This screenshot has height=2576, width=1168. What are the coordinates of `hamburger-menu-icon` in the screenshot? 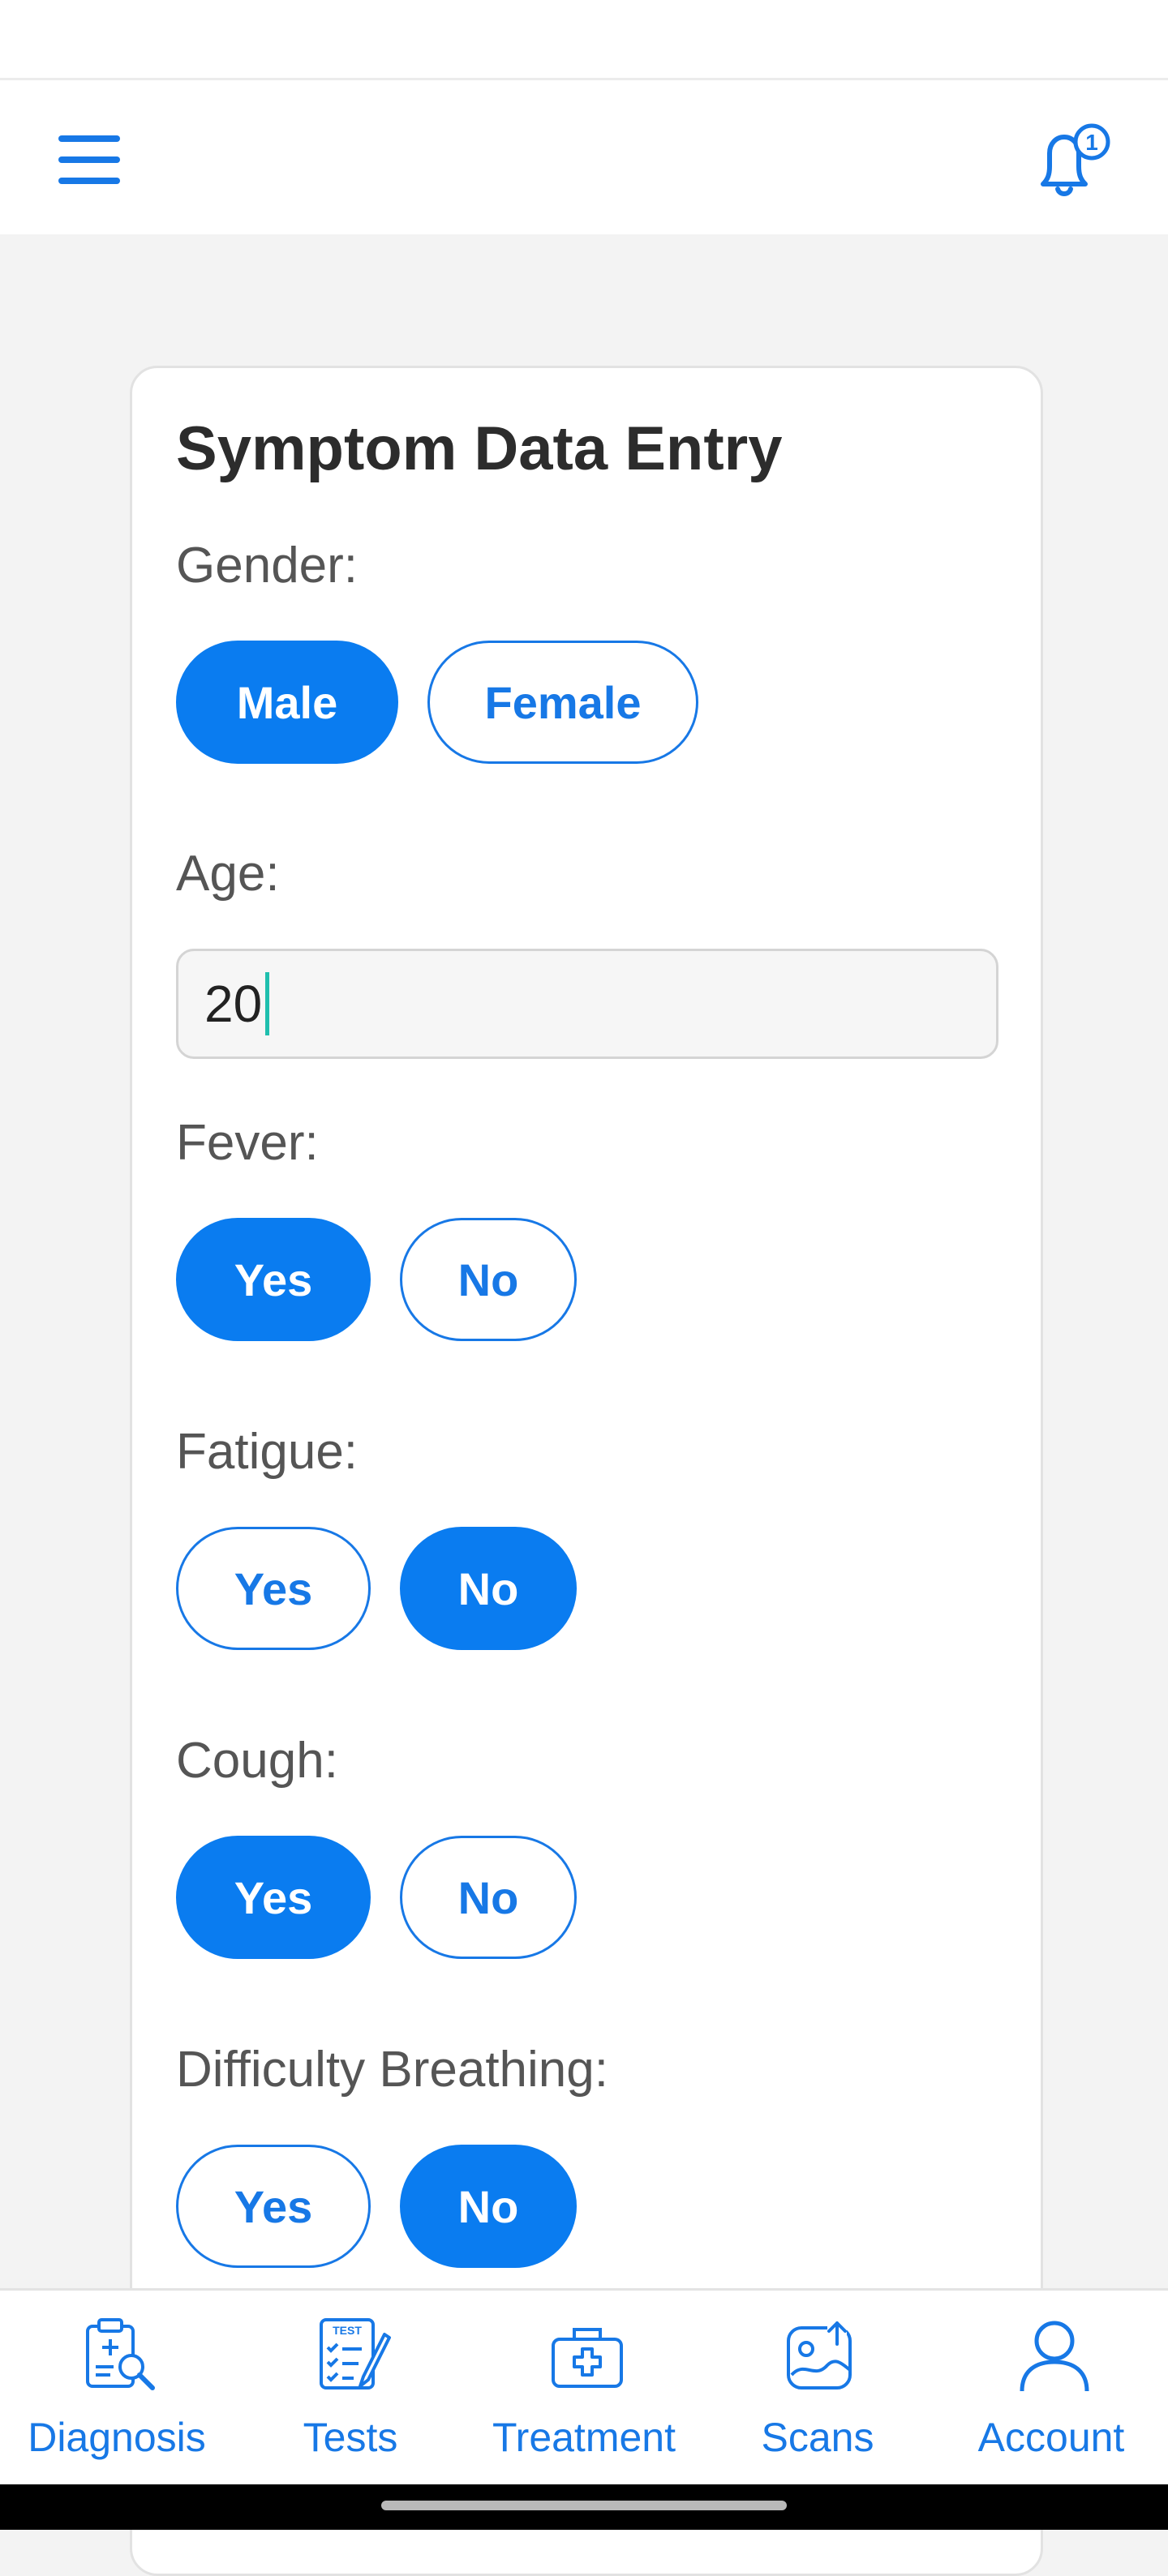 It's located at (89, 138).